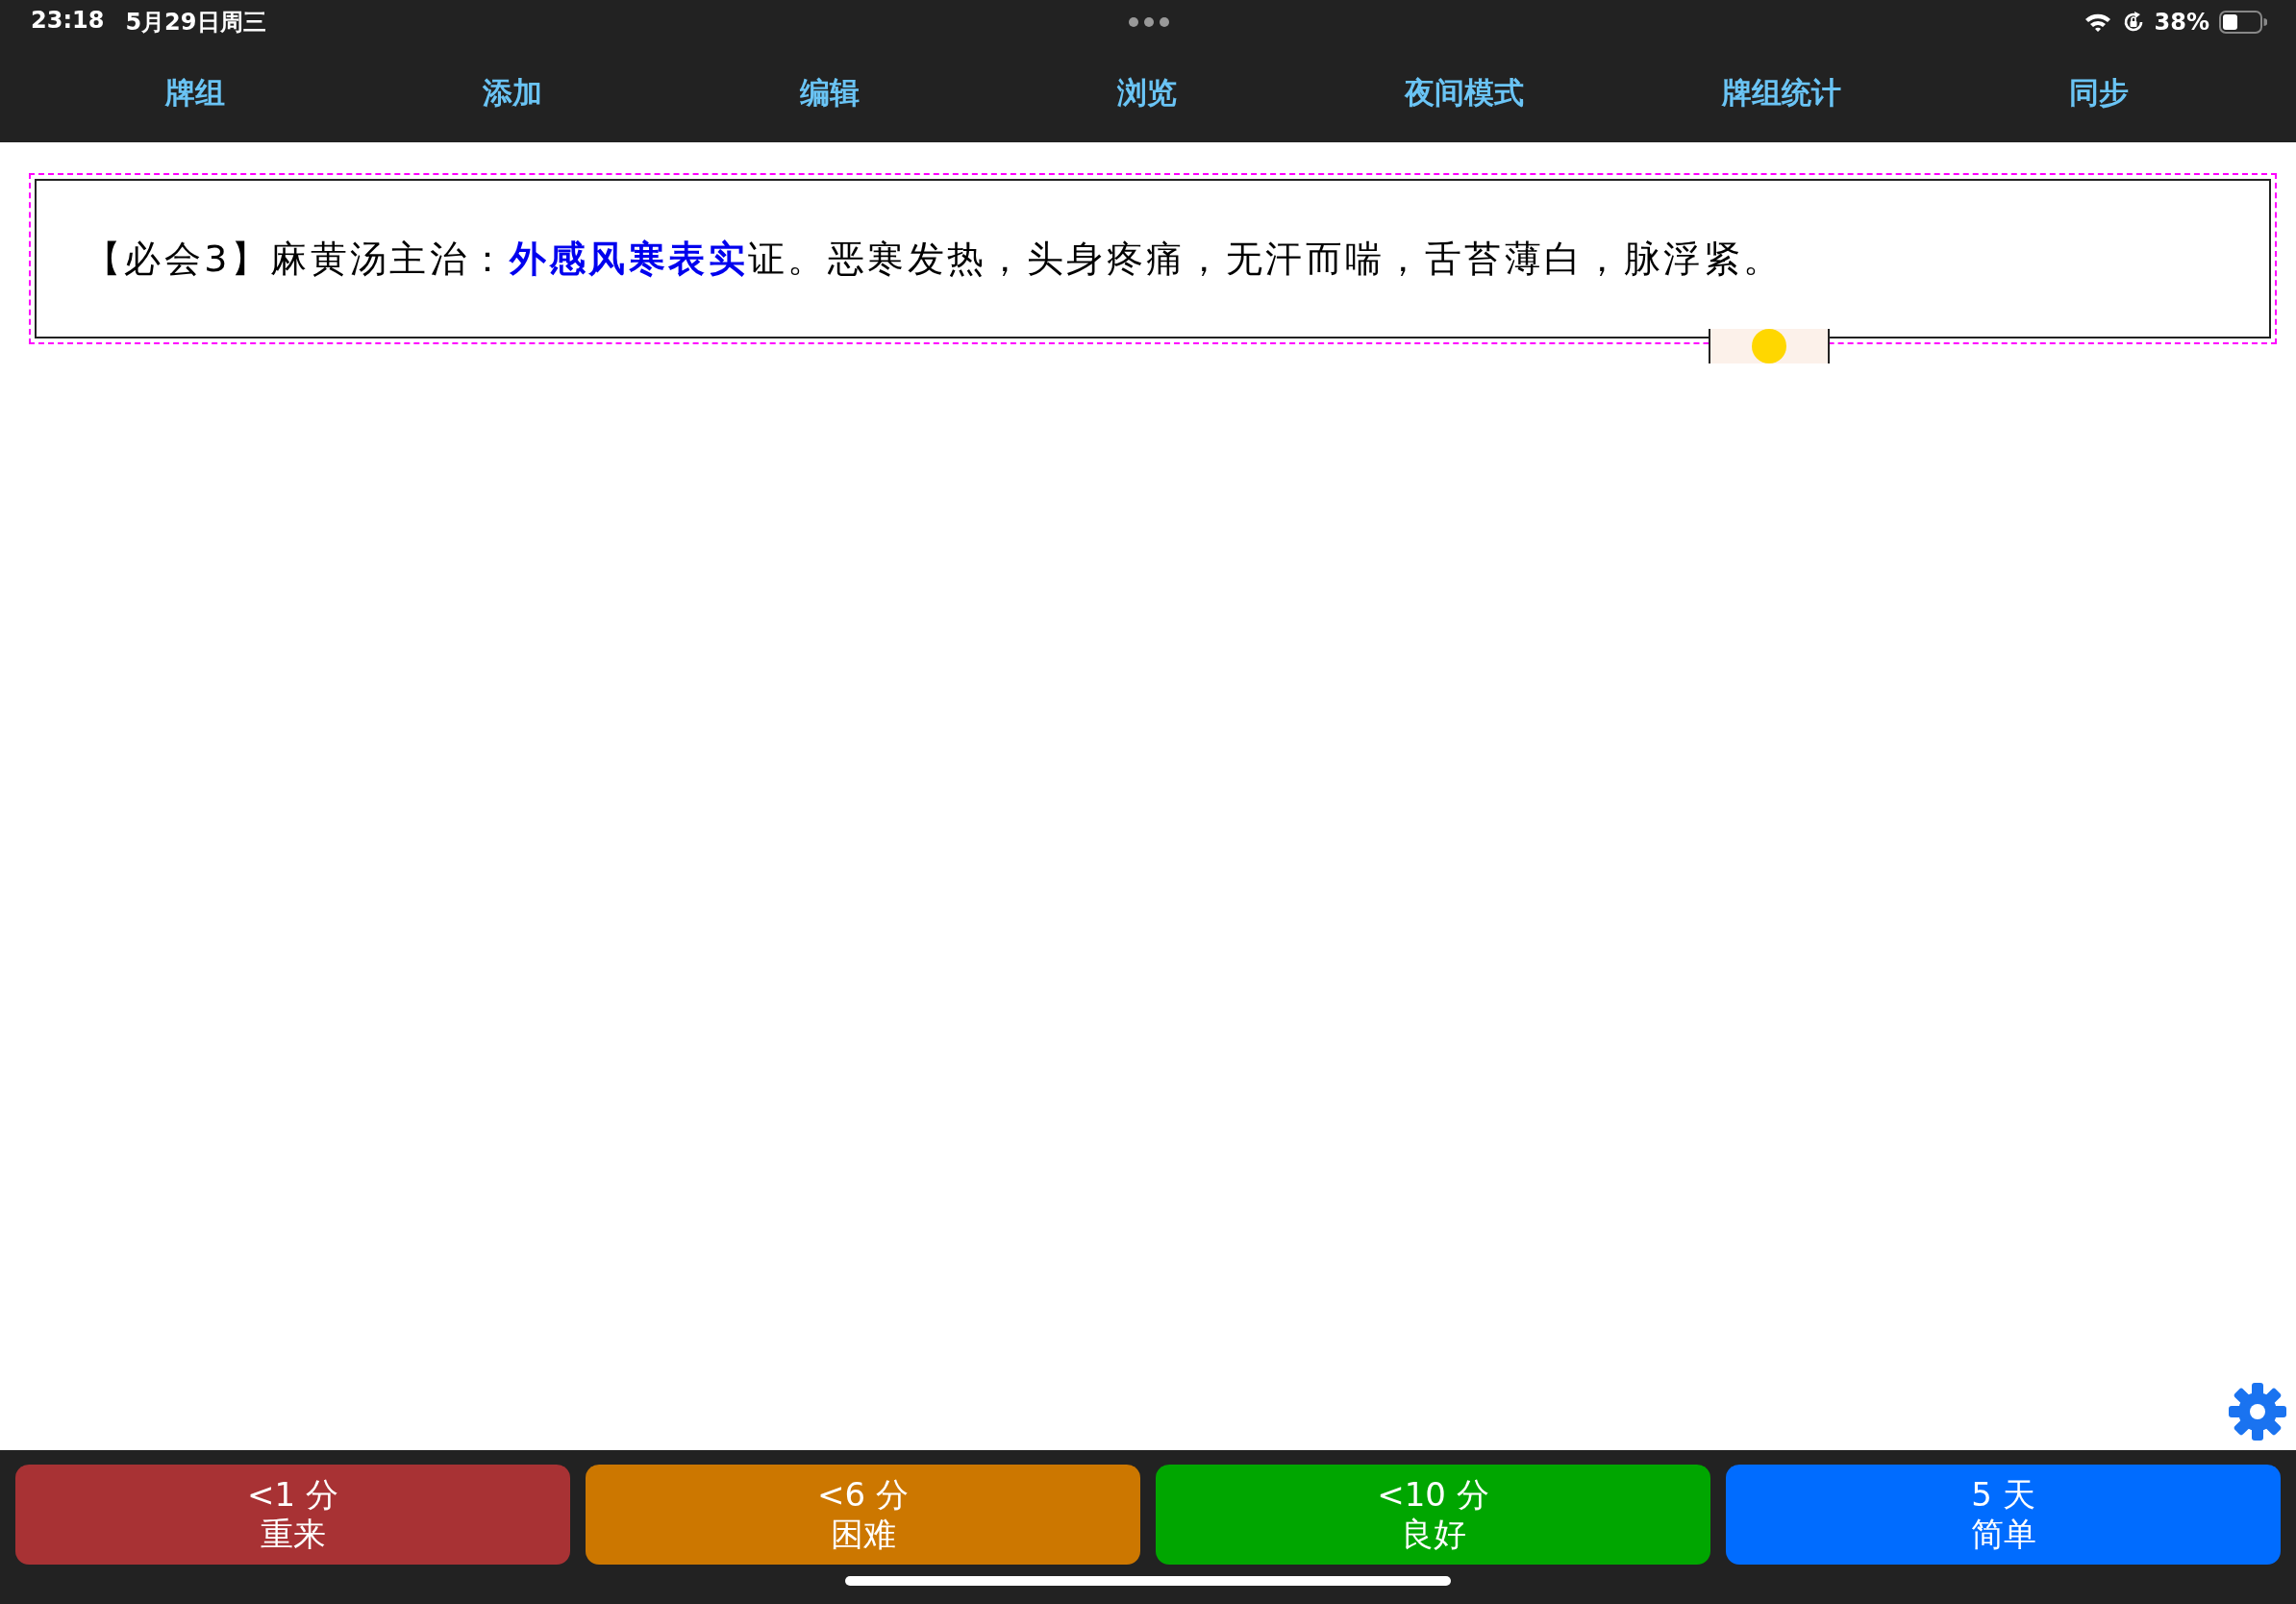 Image resolution: width=2296 pixels, height=1604 pixels. Describe the element at coordinates (1769, 346) in the screenshot. I see `resize-handle` at that location.